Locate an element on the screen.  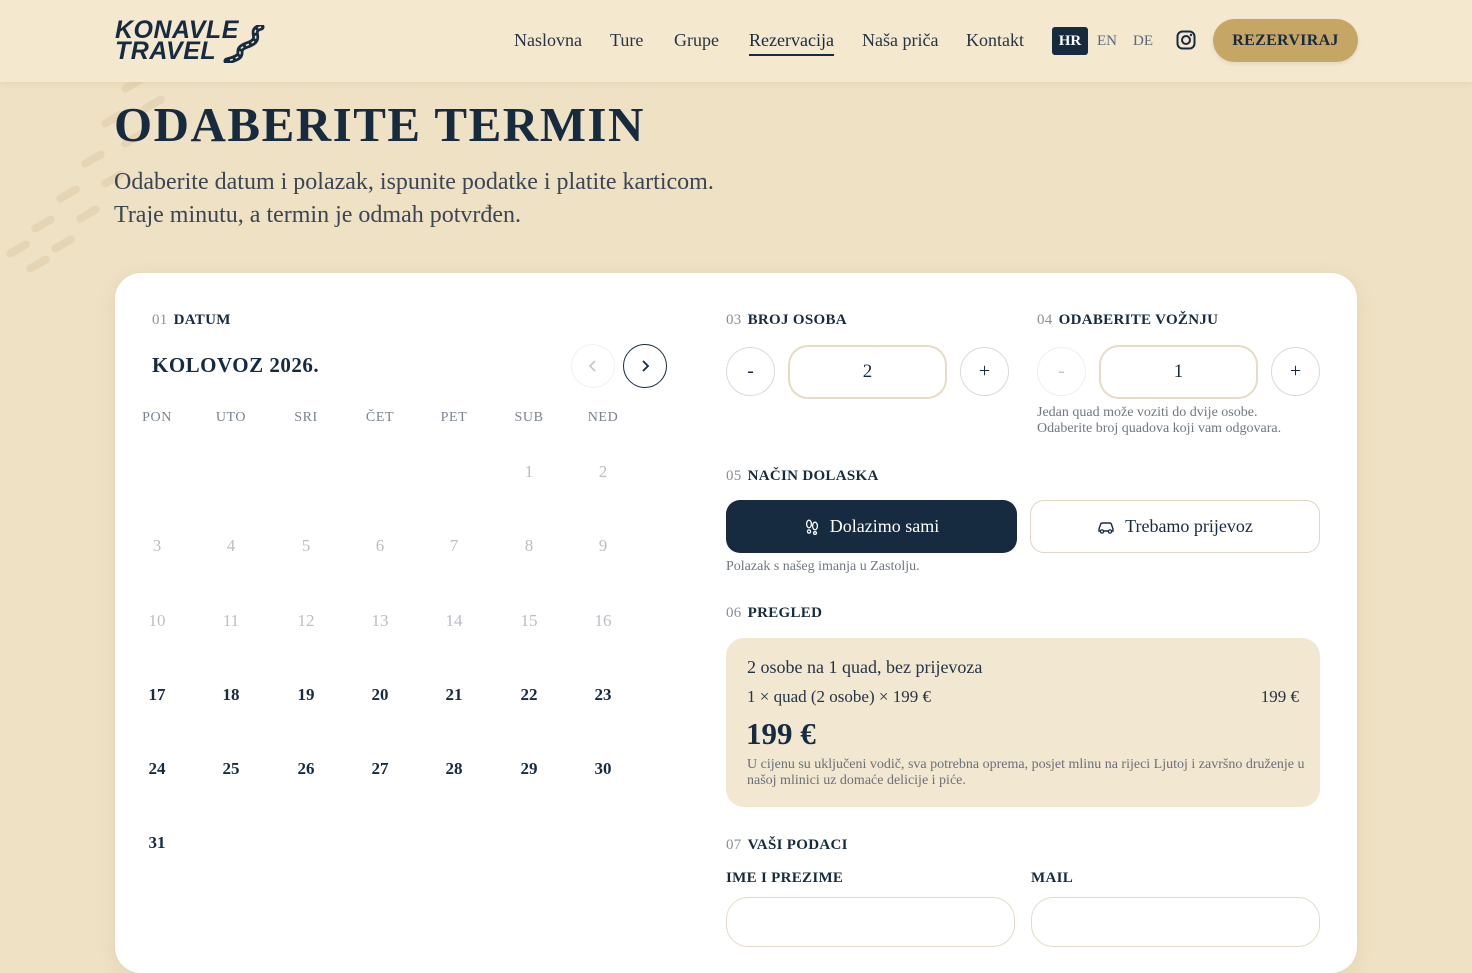
weekday-label: UTO is located at coordinates (231, 417).